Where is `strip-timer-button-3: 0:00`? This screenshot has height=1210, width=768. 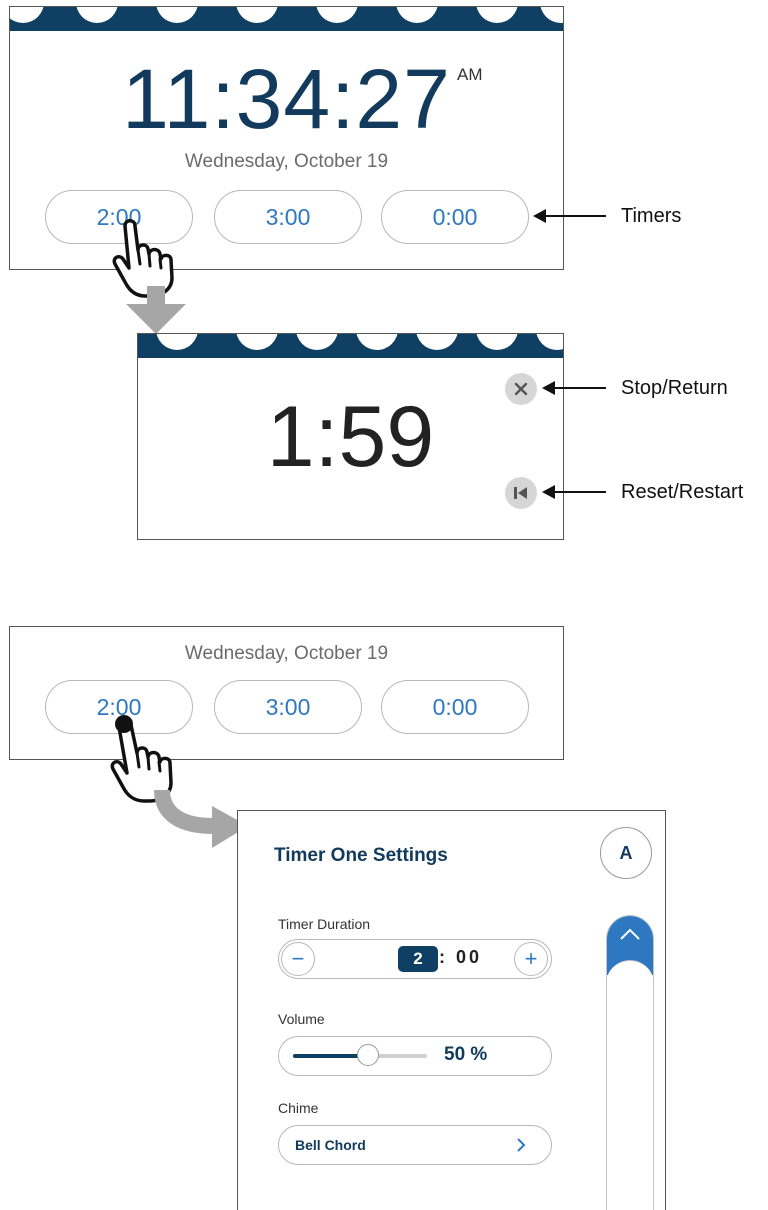
strip-timer-button-3: 0:00 is located at coordinates (455, 707).